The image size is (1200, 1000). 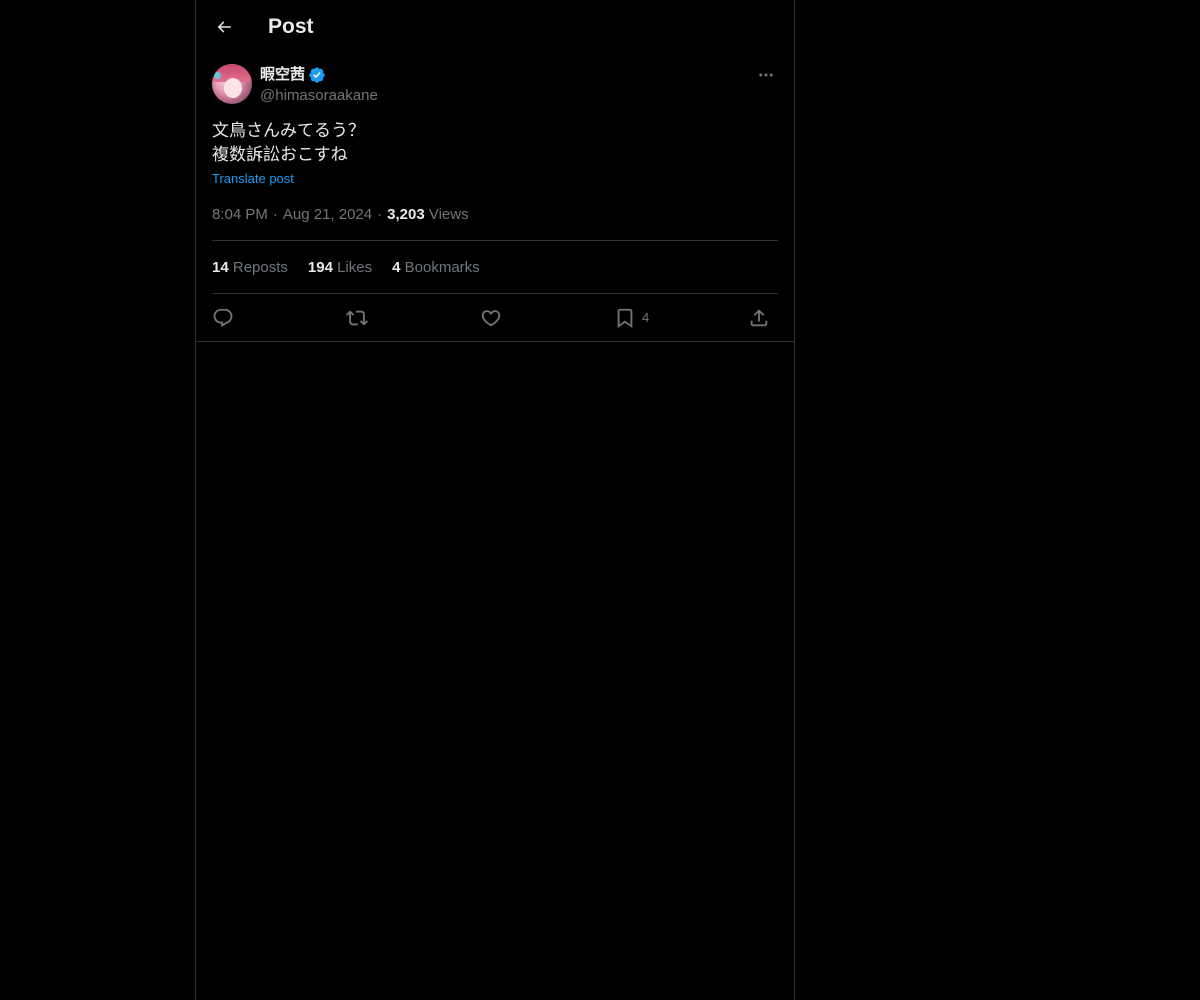 What do you see at coordinates (317, 75) in the screenshot?
I see `verified-badge-icon` at bounding box center [317, 75].